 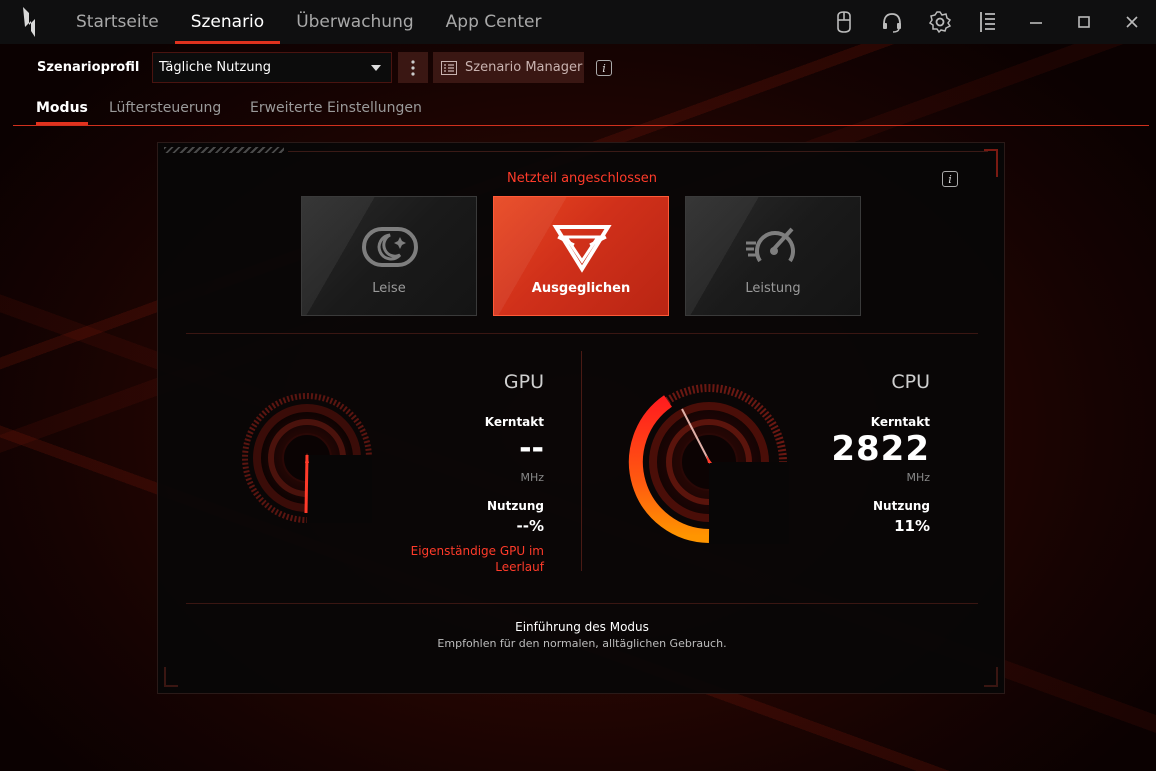 I want to click on scenario-profile-select: Tägliche Nutzung, so click(x=272, y=67).